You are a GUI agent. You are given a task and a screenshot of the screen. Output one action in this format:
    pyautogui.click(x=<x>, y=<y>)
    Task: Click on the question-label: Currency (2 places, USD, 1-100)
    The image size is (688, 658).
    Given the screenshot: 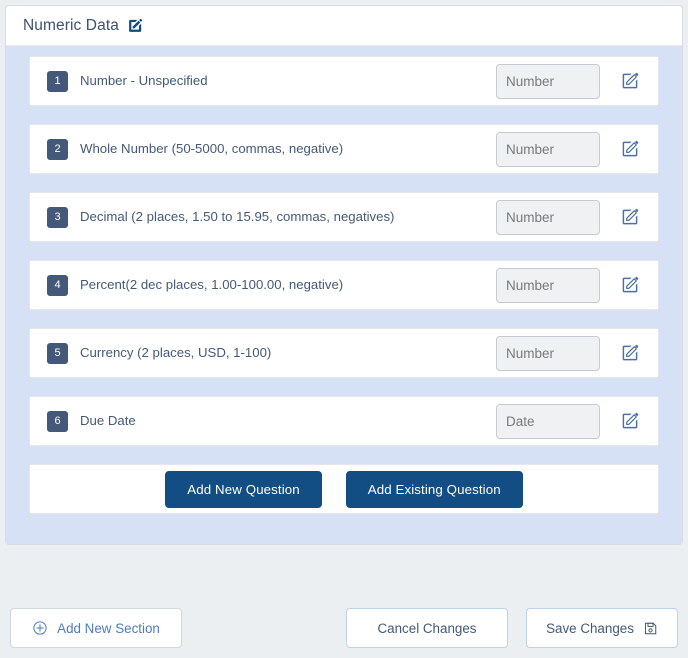 What is the action you would take?
    pyautogui.click(x=176, y=353)
    